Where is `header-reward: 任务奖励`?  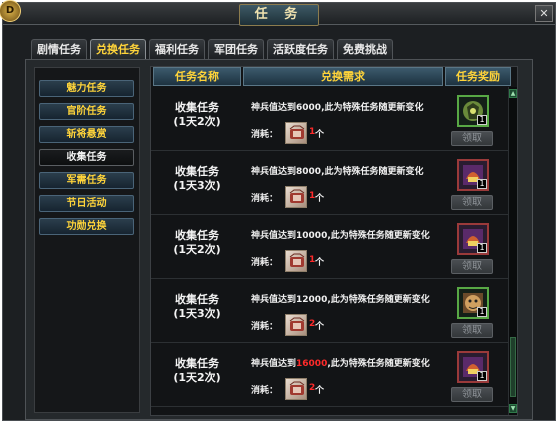
header-reward: 任务奖励 is located at coordinates (478, 76).